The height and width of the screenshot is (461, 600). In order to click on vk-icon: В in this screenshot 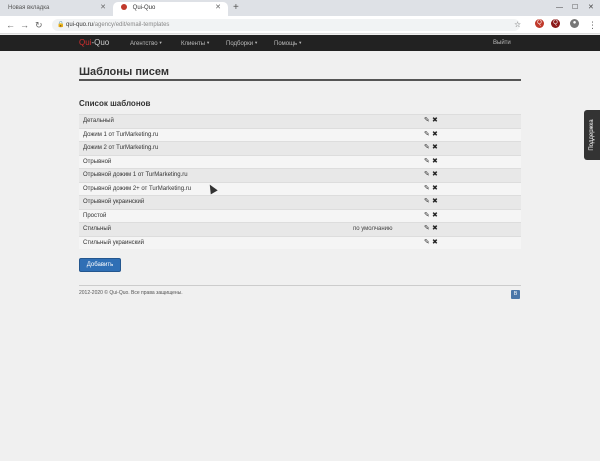, I will do `click(515, 294)`.